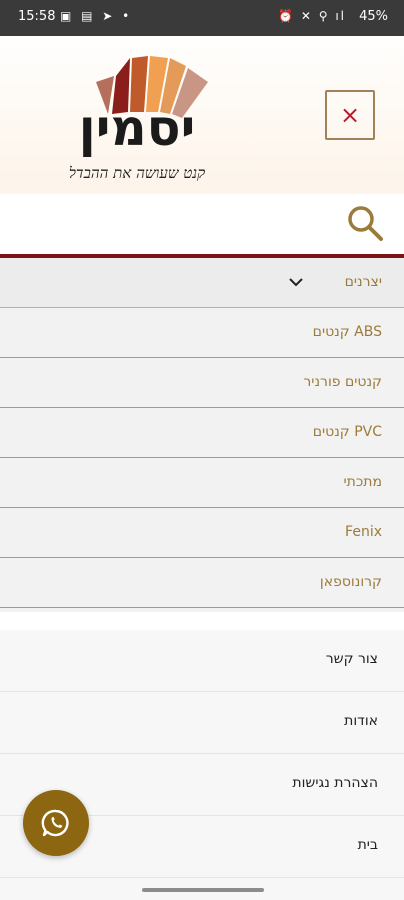 The height and width of the screenshot is (900, 404). Describe the element at coordinates (203, 890) in the screenshot. I see `gesture-nav-handle` at that location.